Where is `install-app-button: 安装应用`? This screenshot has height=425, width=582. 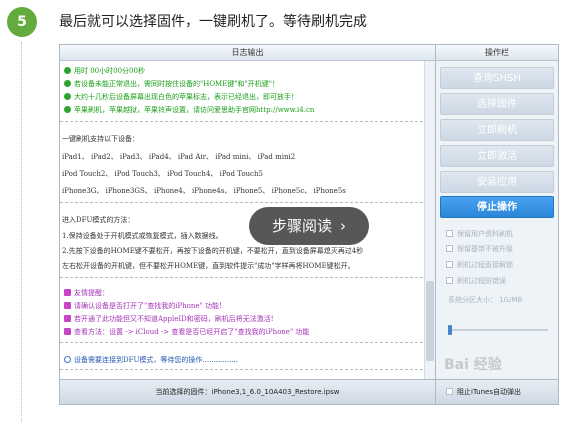 install-app-button: 安装应用 is located at coordinates (497, 182).